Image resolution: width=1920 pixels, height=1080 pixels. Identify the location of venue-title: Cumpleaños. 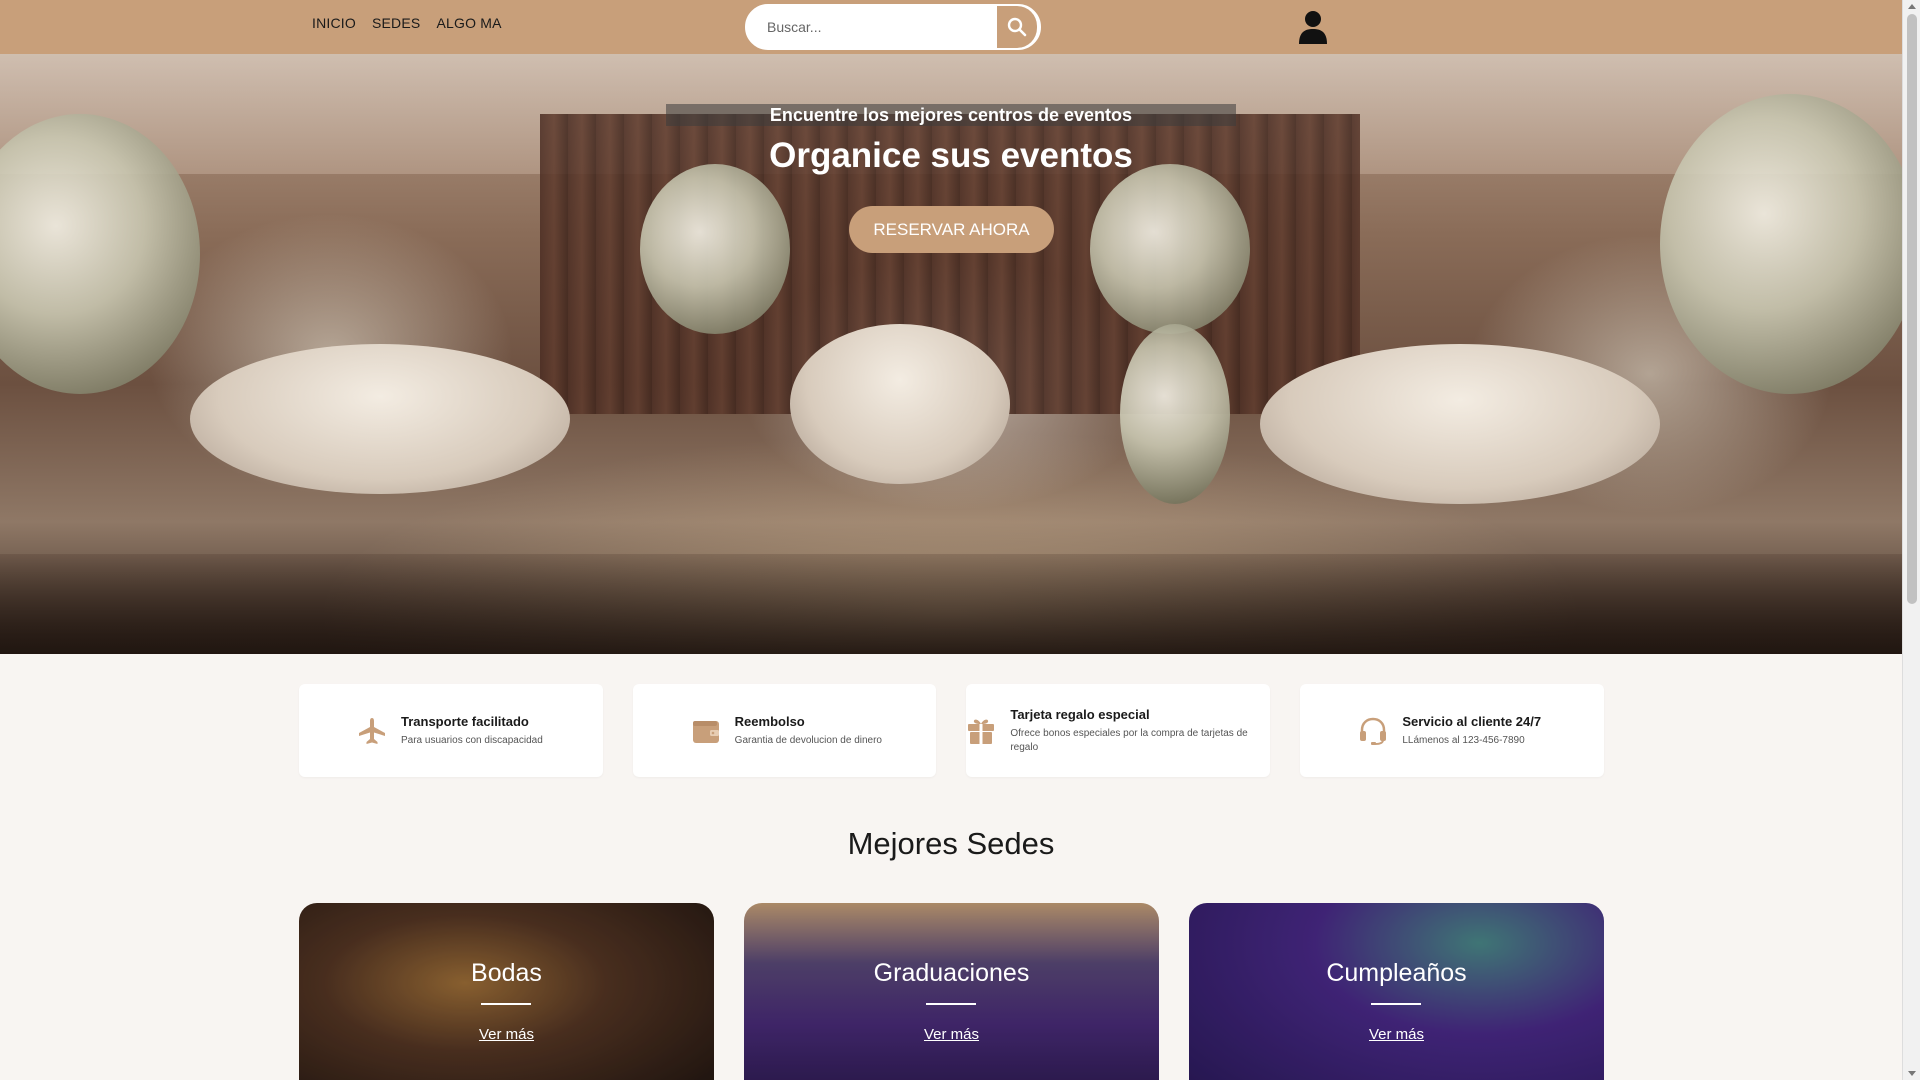
(1396, 973).